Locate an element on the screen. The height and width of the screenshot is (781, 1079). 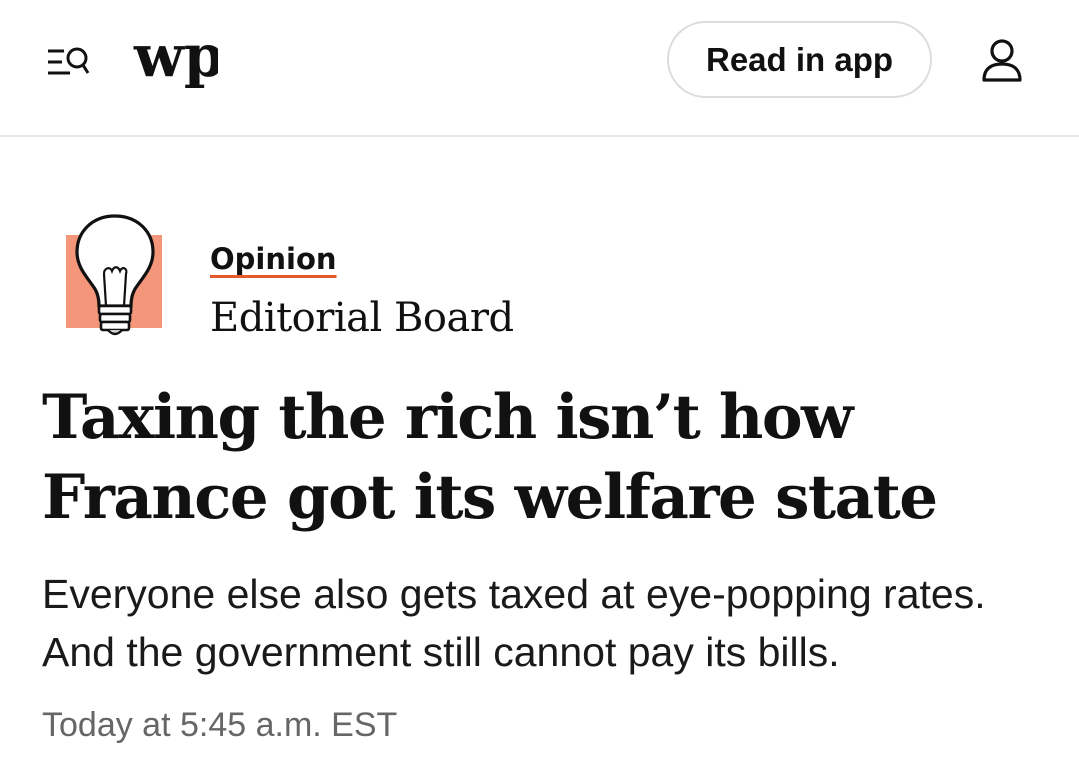
user-icon is located at coordinates (1002, 61).